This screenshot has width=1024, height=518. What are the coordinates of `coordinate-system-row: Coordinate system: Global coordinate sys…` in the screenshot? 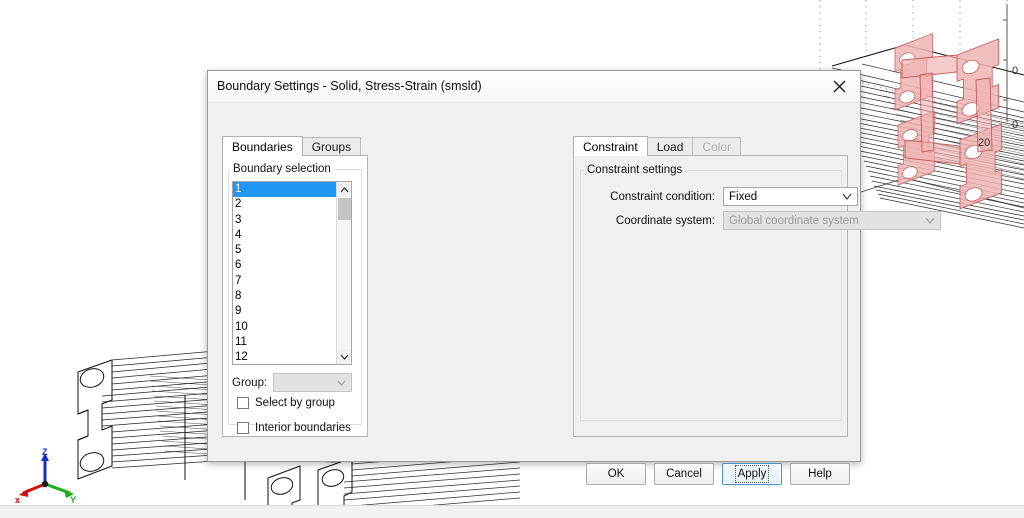 It's located at (760, 220).